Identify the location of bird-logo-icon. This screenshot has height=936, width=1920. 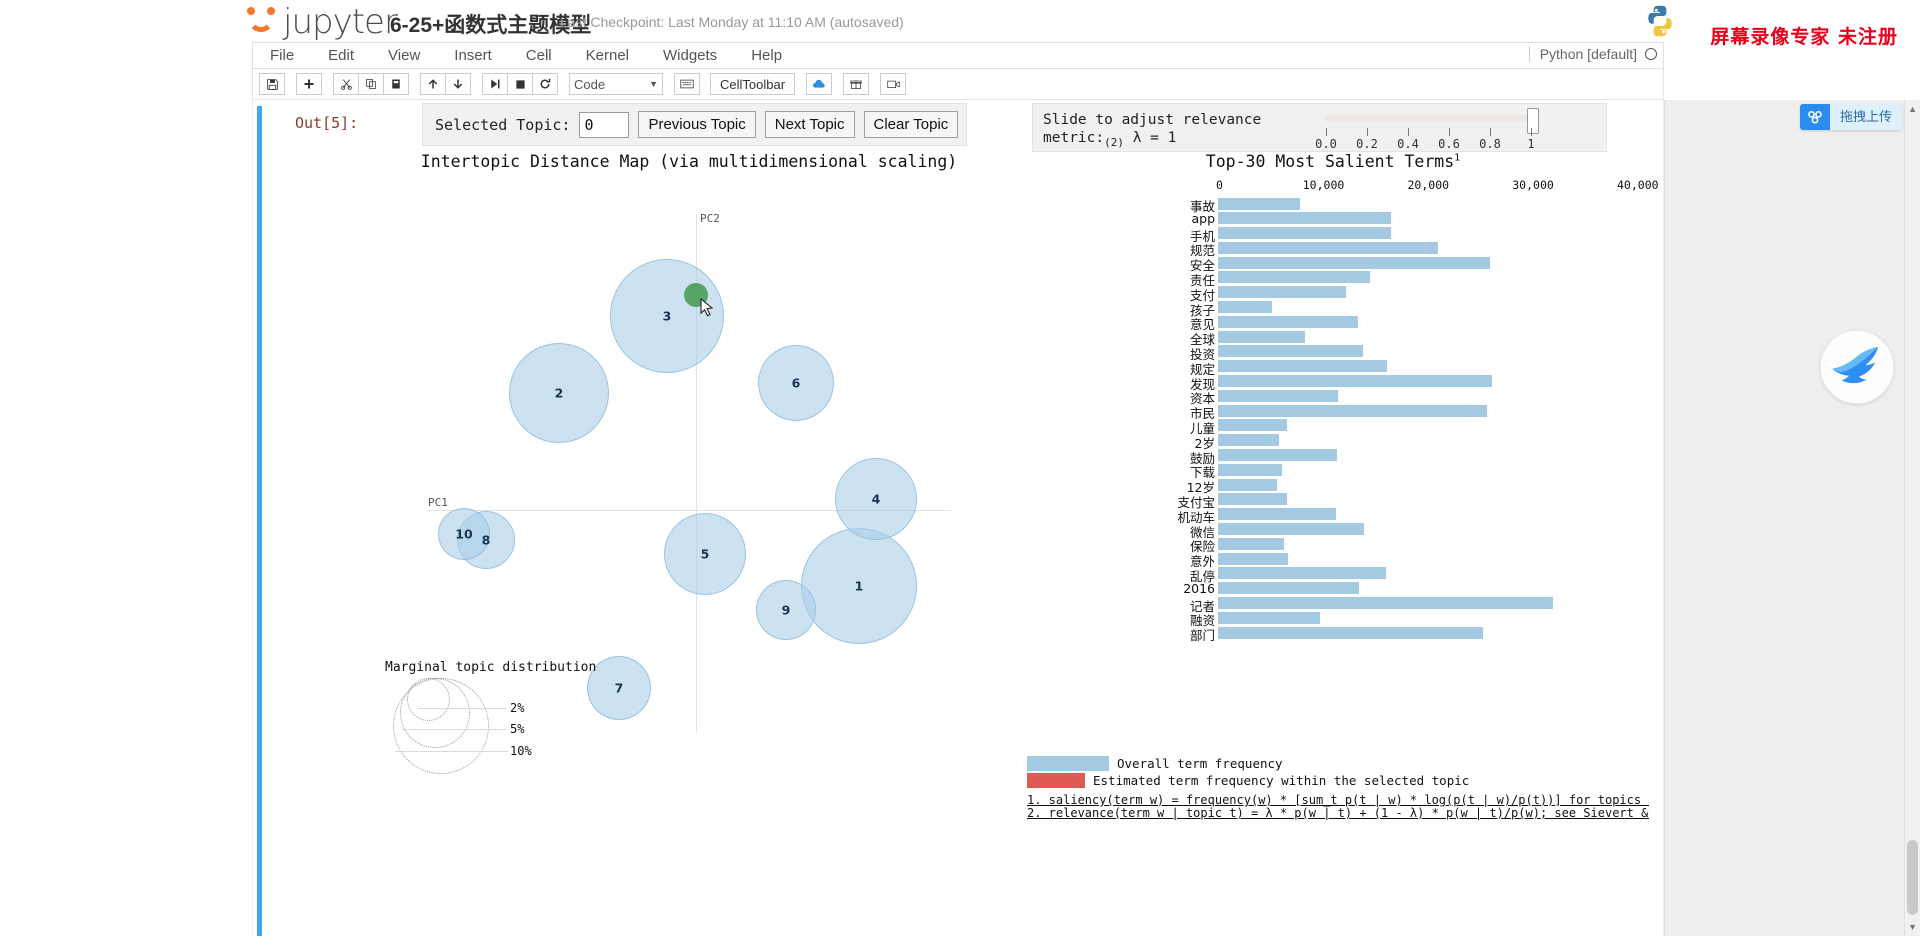
(1857, 367).